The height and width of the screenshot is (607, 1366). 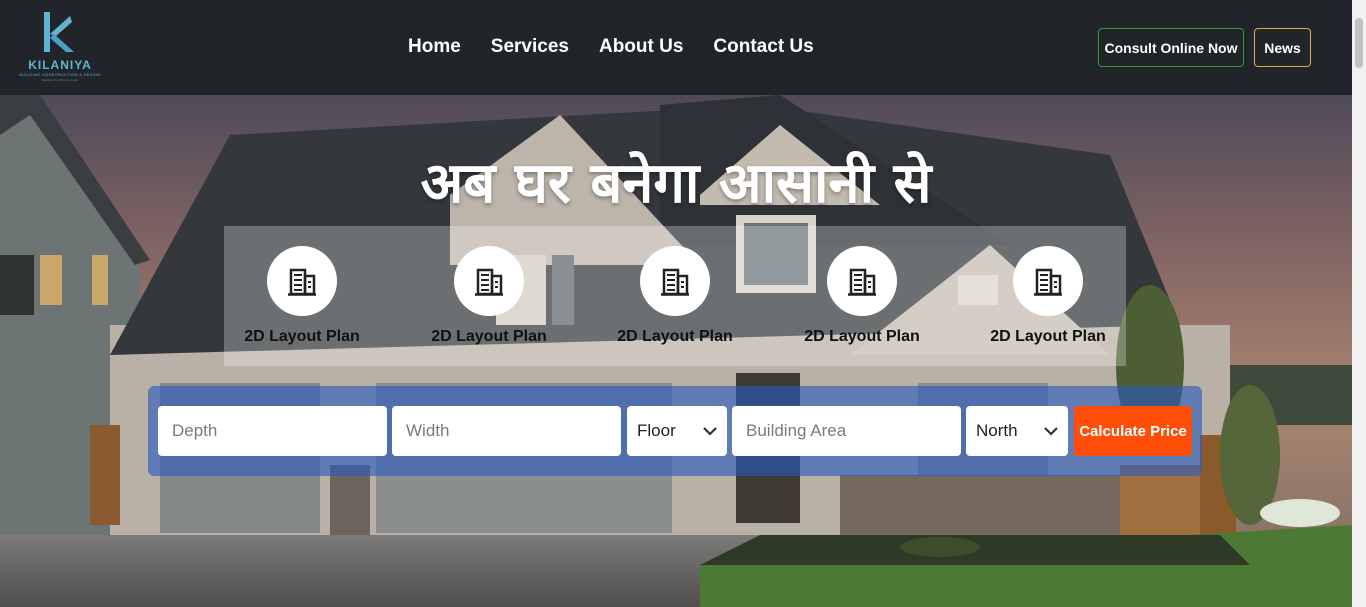 What do you see at coordinates (997, 430) in the screenshot?
I see `direction-select-value: North` at bounding box center [997, 430].